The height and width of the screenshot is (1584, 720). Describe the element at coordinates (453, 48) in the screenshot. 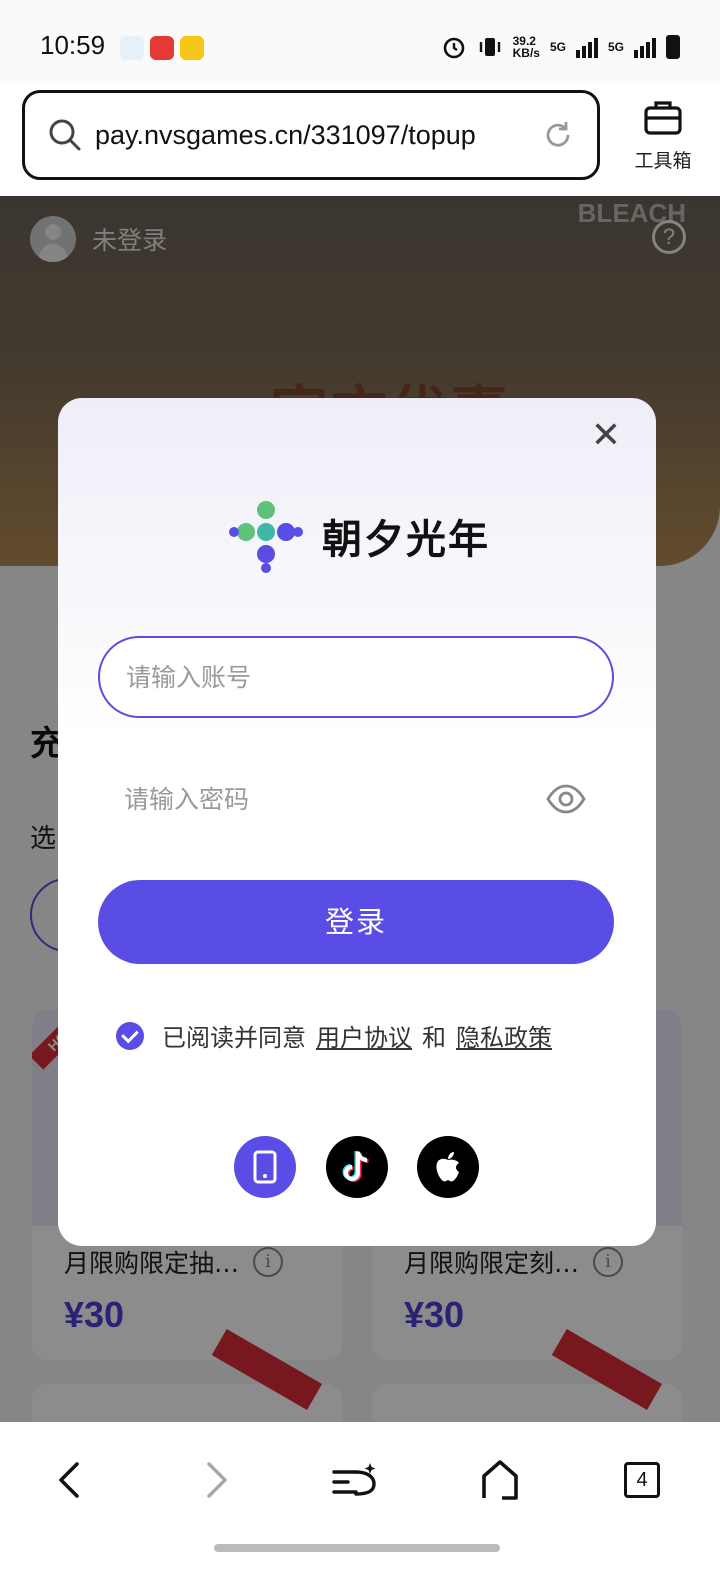

I see `alarm-icon` at that location.